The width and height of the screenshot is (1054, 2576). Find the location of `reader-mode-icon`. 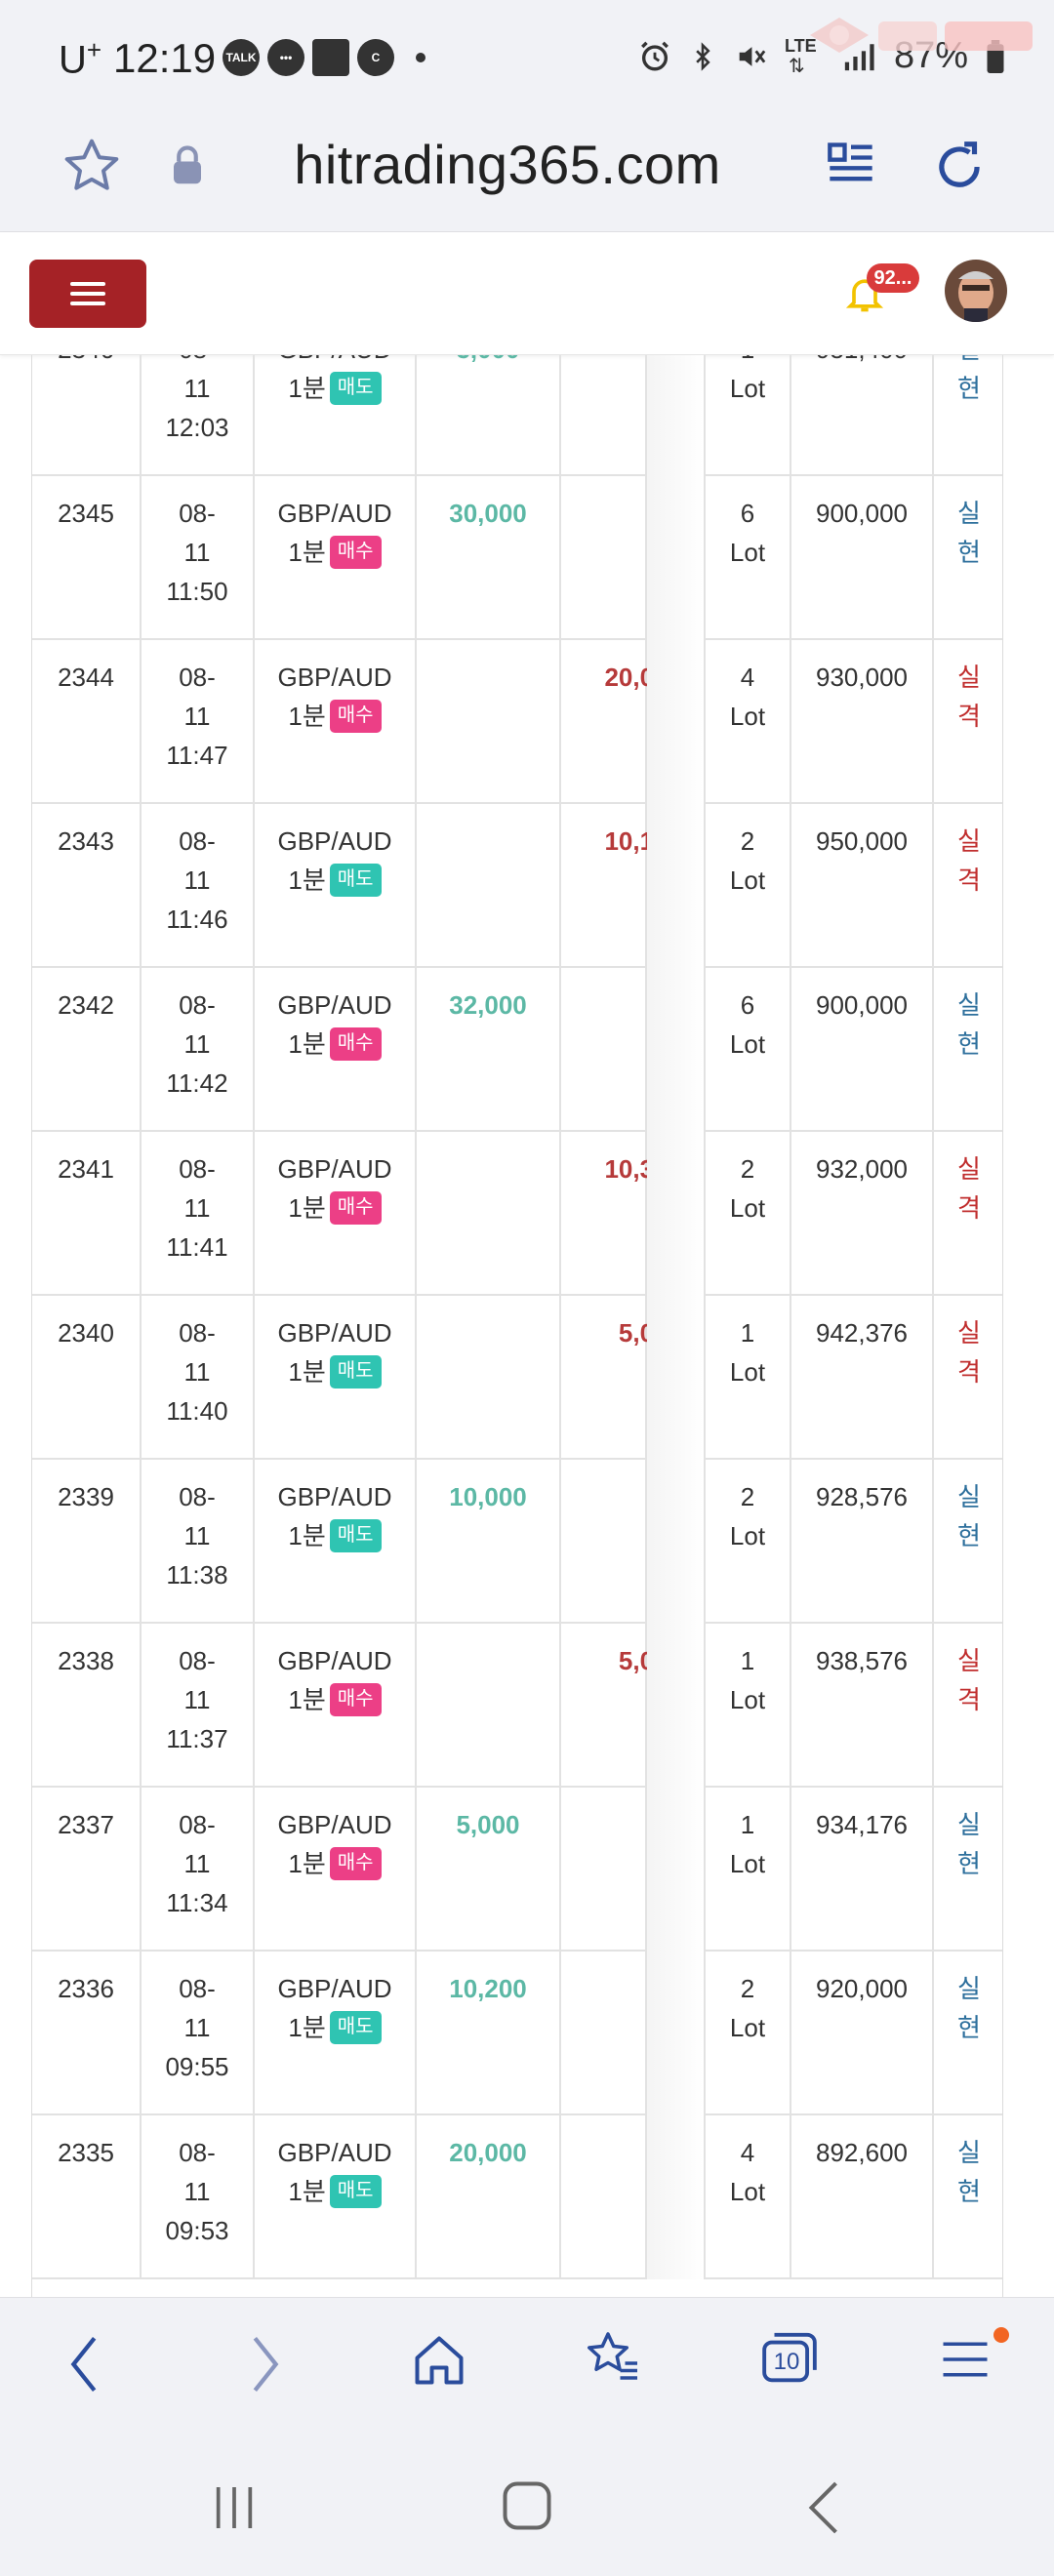

reader-mode-icon is located at coordinates (851, 164).